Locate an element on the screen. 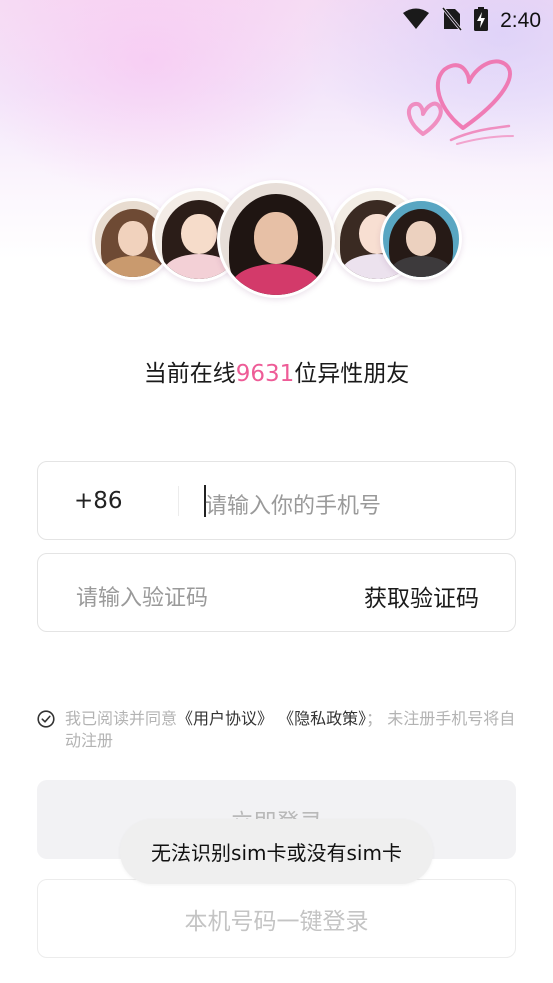 The height and width of the screenshot is (983, 553). wifi-icon is located at coordinates (416, 21).